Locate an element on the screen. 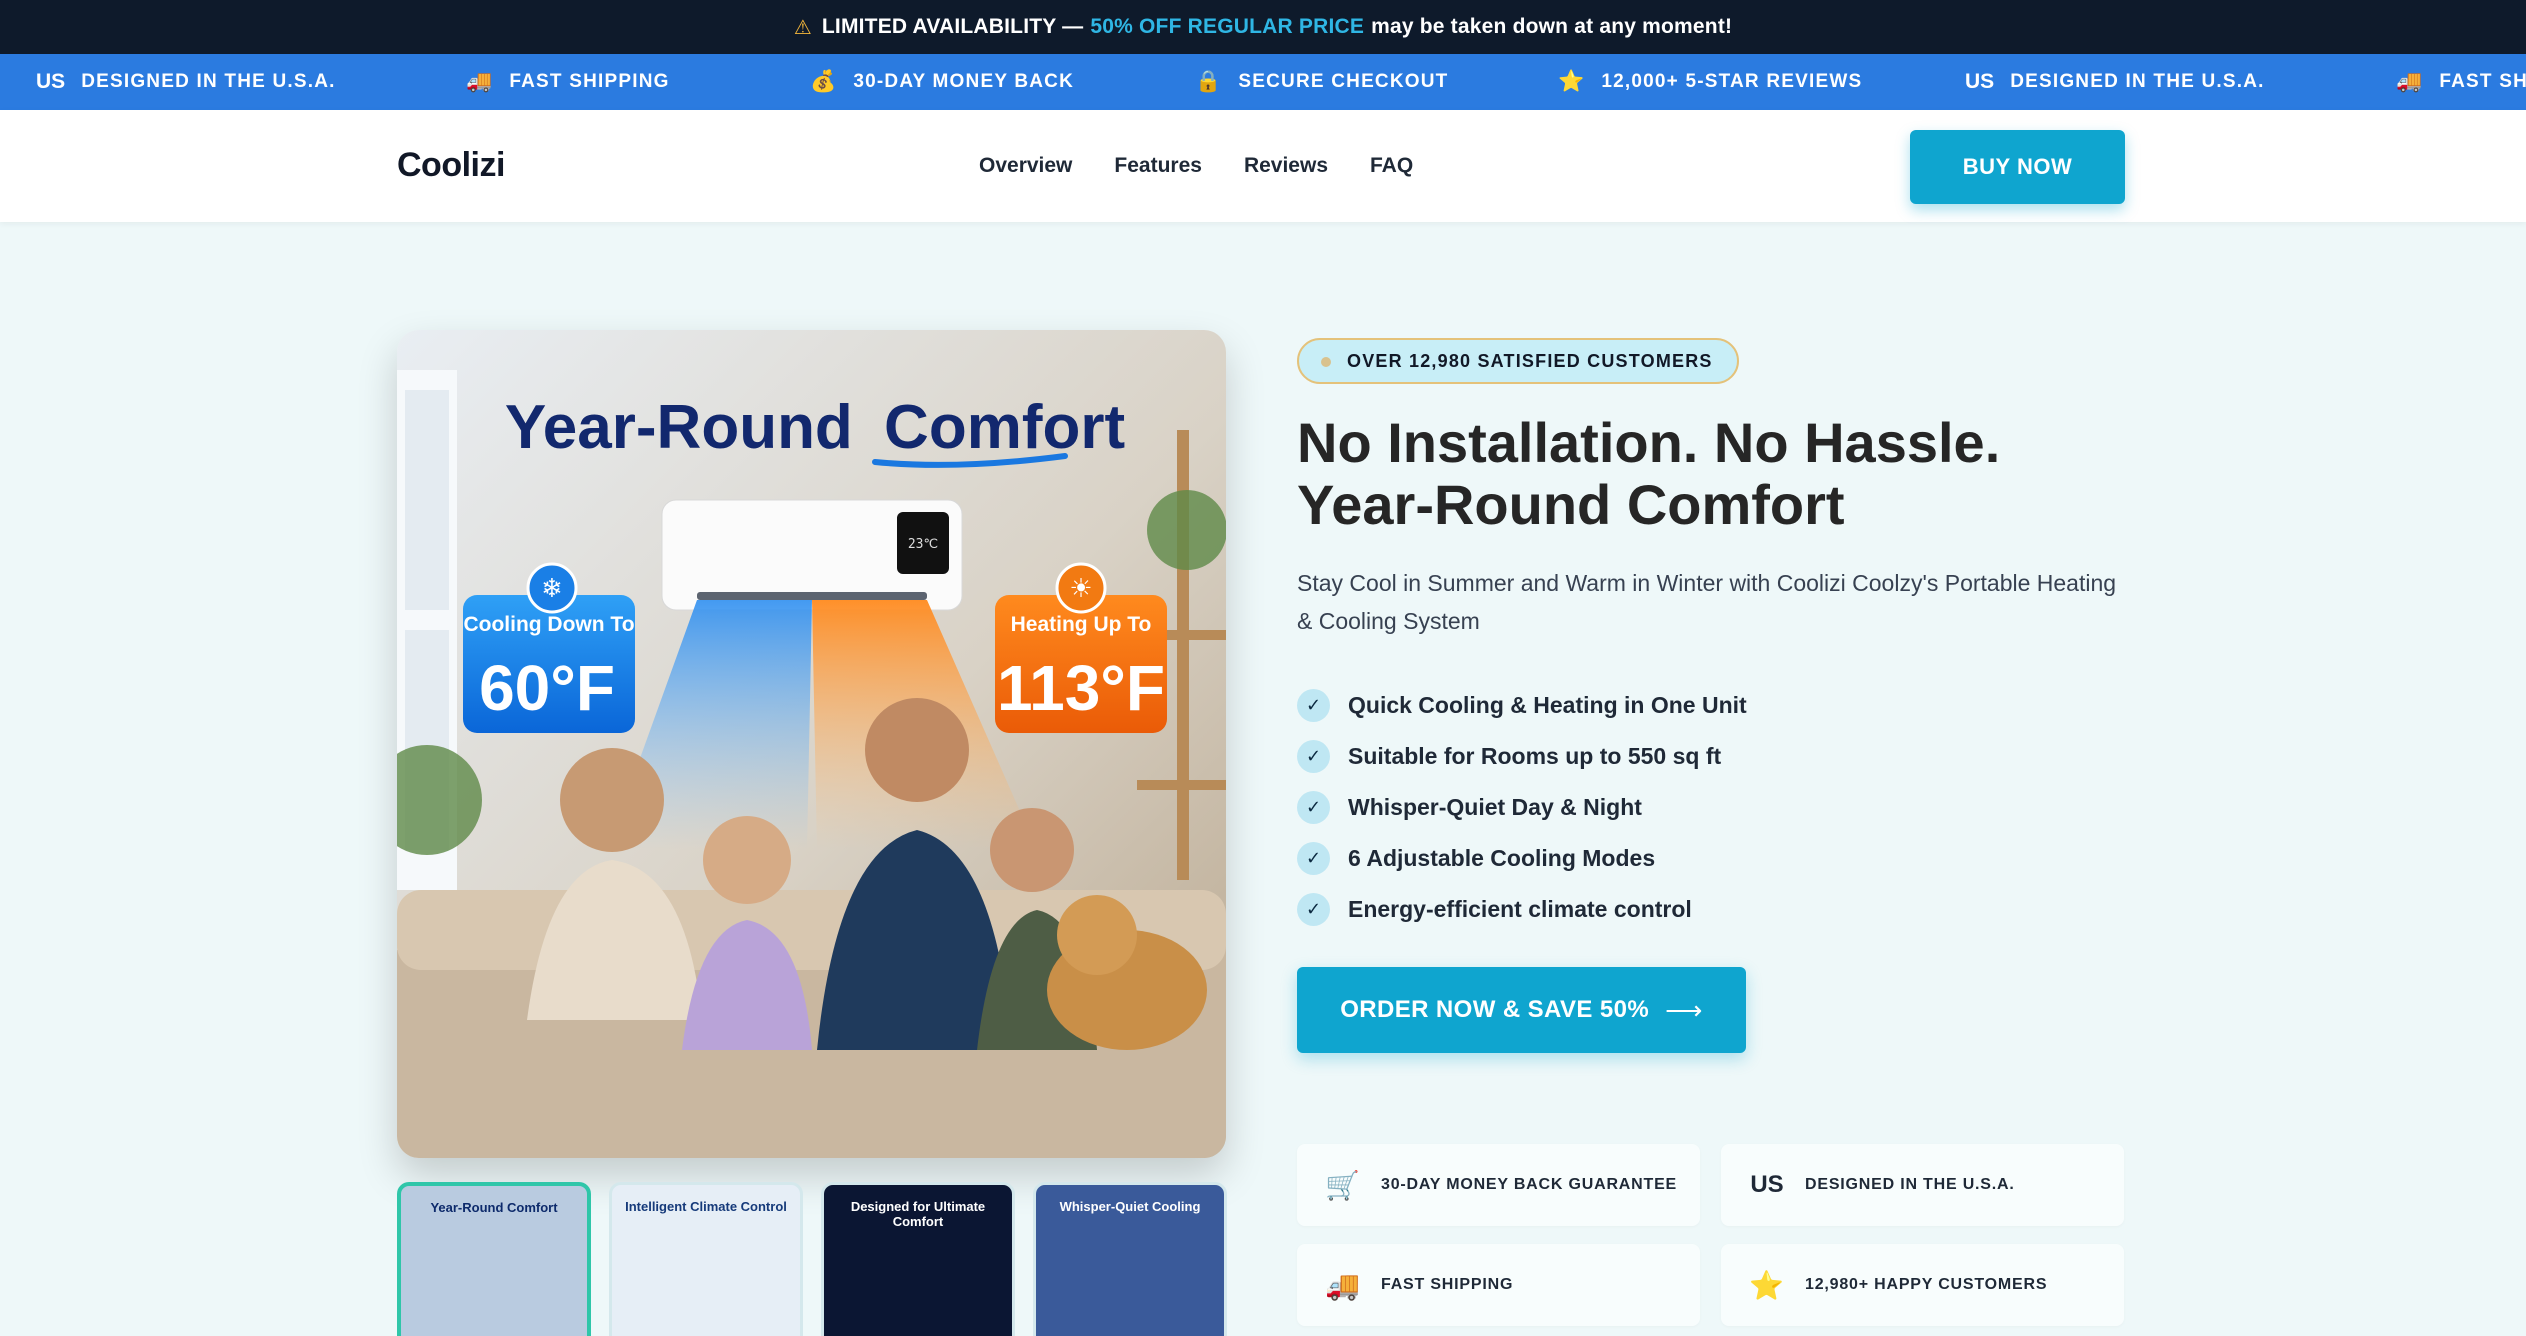 This screenshot has height=1336, width=2526. customers-badge: OVER 12,980 SATISFIED CUSTOMERS is located at coordinates (1518, 361).